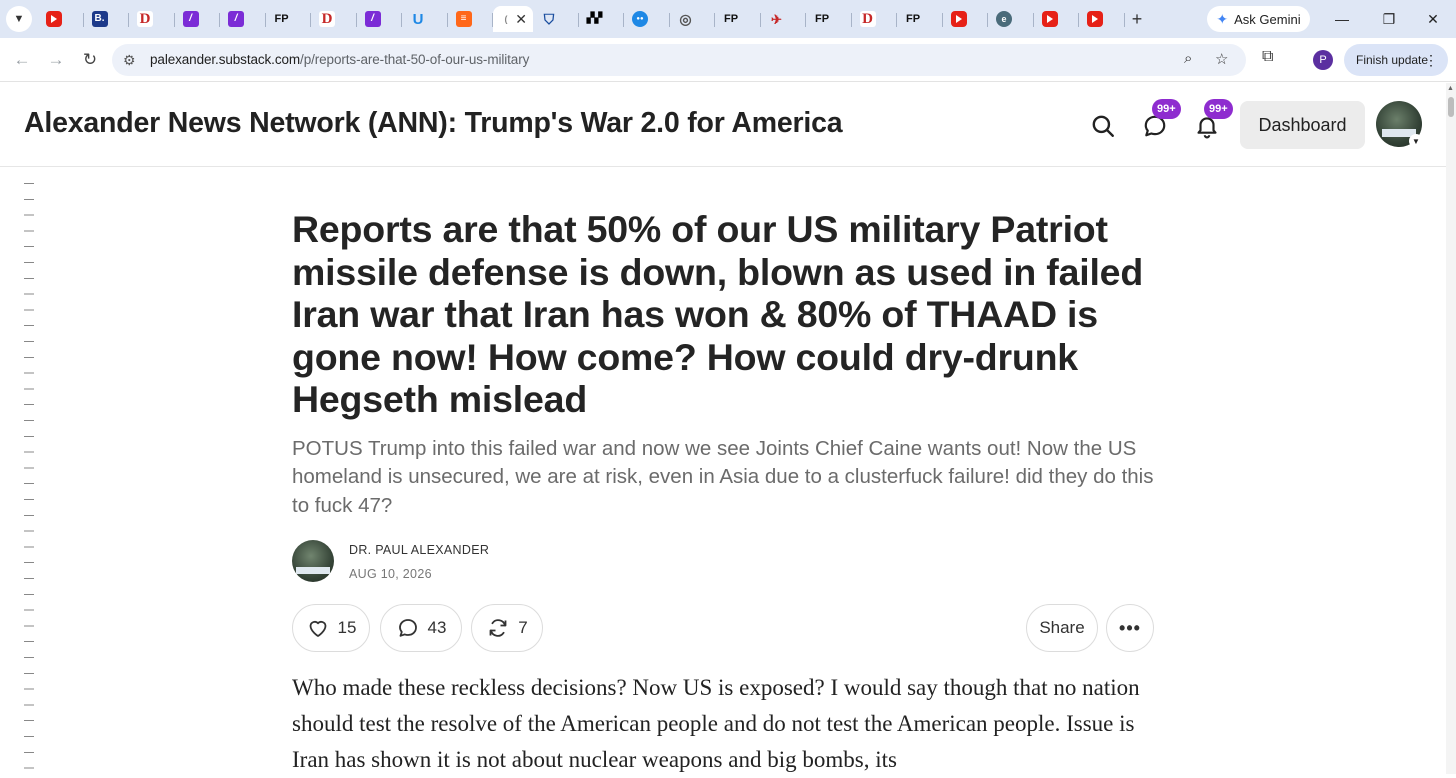 The image size is (1456, 778). What do you see at coordinates (1433, 19) in the screenshot?
I see `close-window-button: ✕` at bounding box center [1433, 19].